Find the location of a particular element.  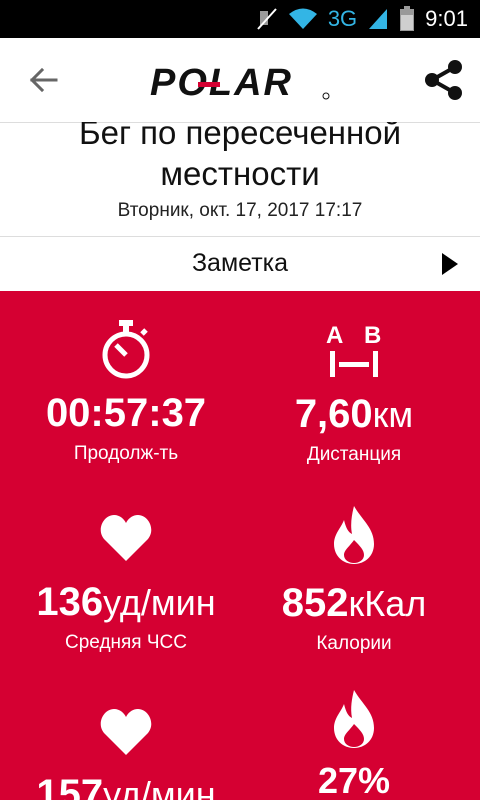

stat-percent: 27% is located at coordinates (354, 745).